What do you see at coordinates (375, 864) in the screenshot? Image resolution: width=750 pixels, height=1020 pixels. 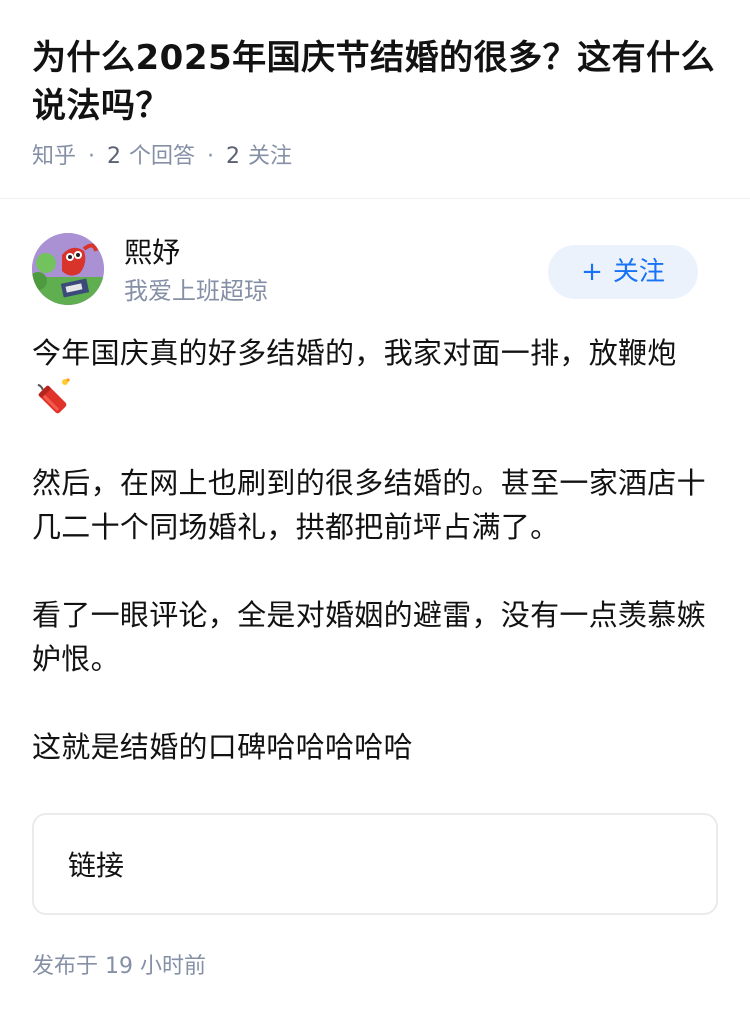 I see `link-card: 链接` at bounding box center [375, 864].